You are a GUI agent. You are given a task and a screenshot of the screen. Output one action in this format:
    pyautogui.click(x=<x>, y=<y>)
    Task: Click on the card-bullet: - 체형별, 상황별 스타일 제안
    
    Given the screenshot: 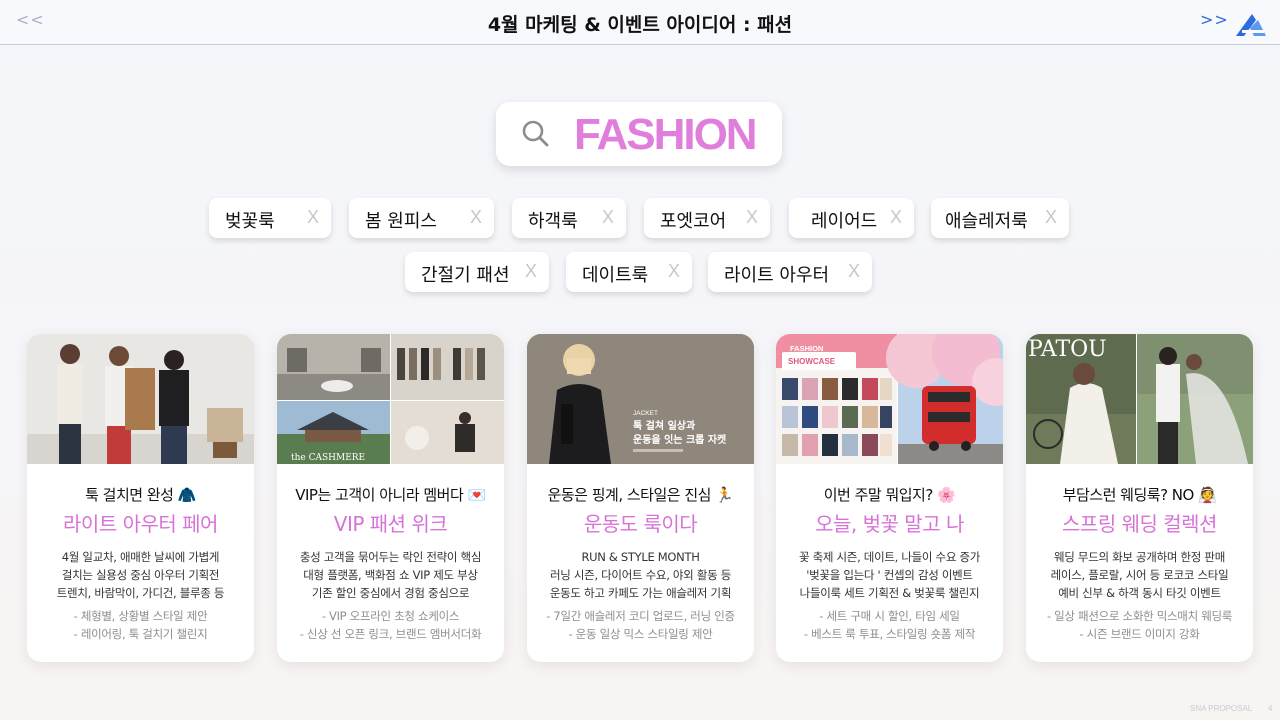 What is the action you would take?
    pyautogui.click(x=140, y=616)
    